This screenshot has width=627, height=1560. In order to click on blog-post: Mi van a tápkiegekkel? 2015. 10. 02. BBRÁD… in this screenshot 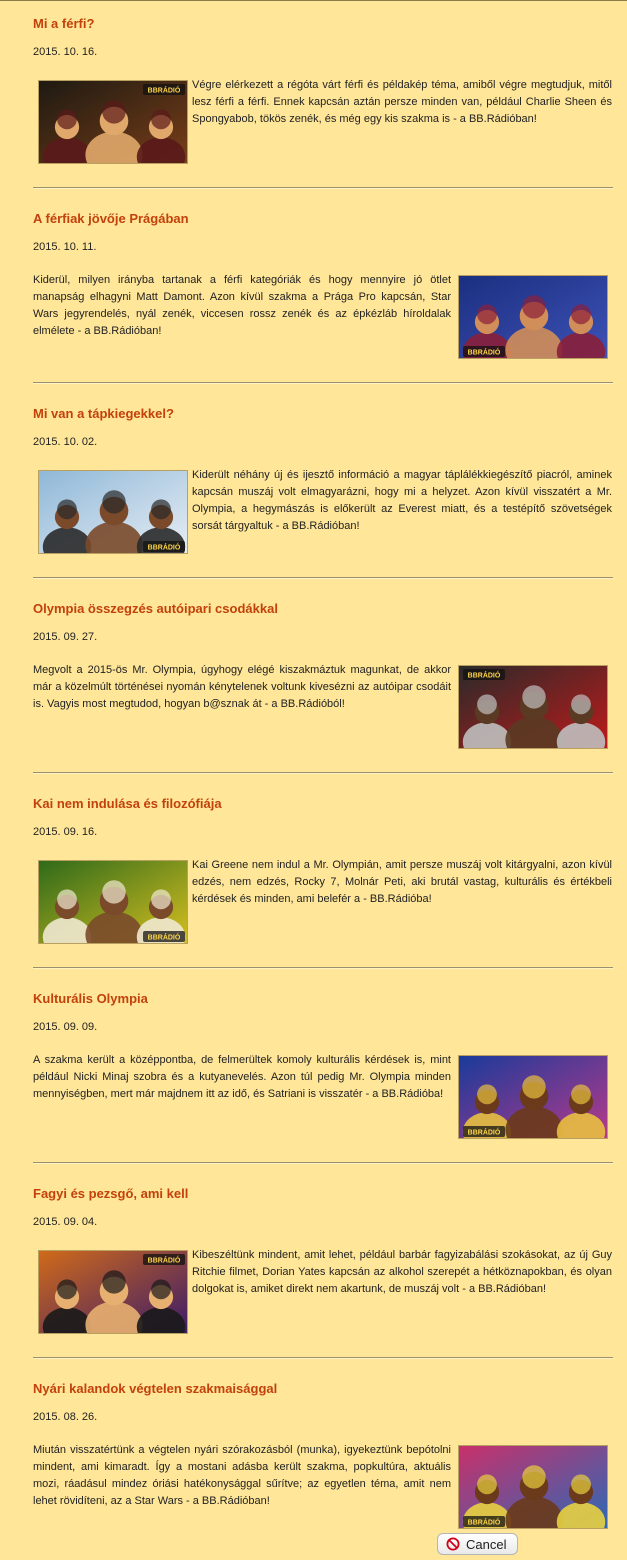, I will do `click(323, 487)`.